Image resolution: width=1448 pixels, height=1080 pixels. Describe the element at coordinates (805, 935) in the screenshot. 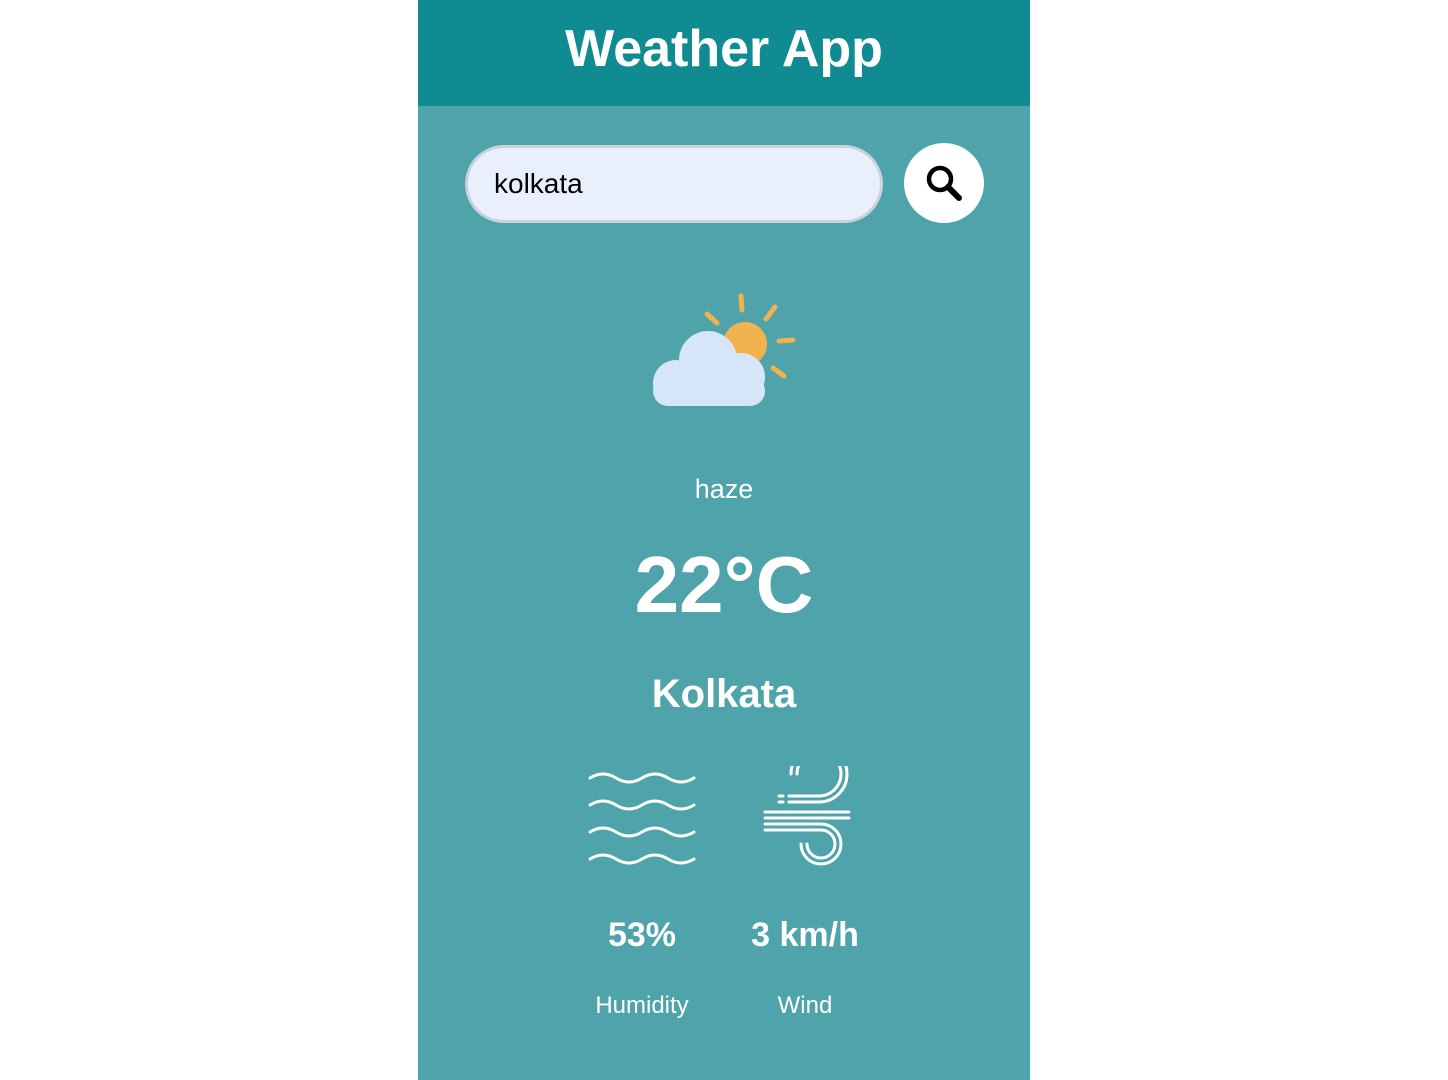

I see `wind-value: 3 km/h` at that location.